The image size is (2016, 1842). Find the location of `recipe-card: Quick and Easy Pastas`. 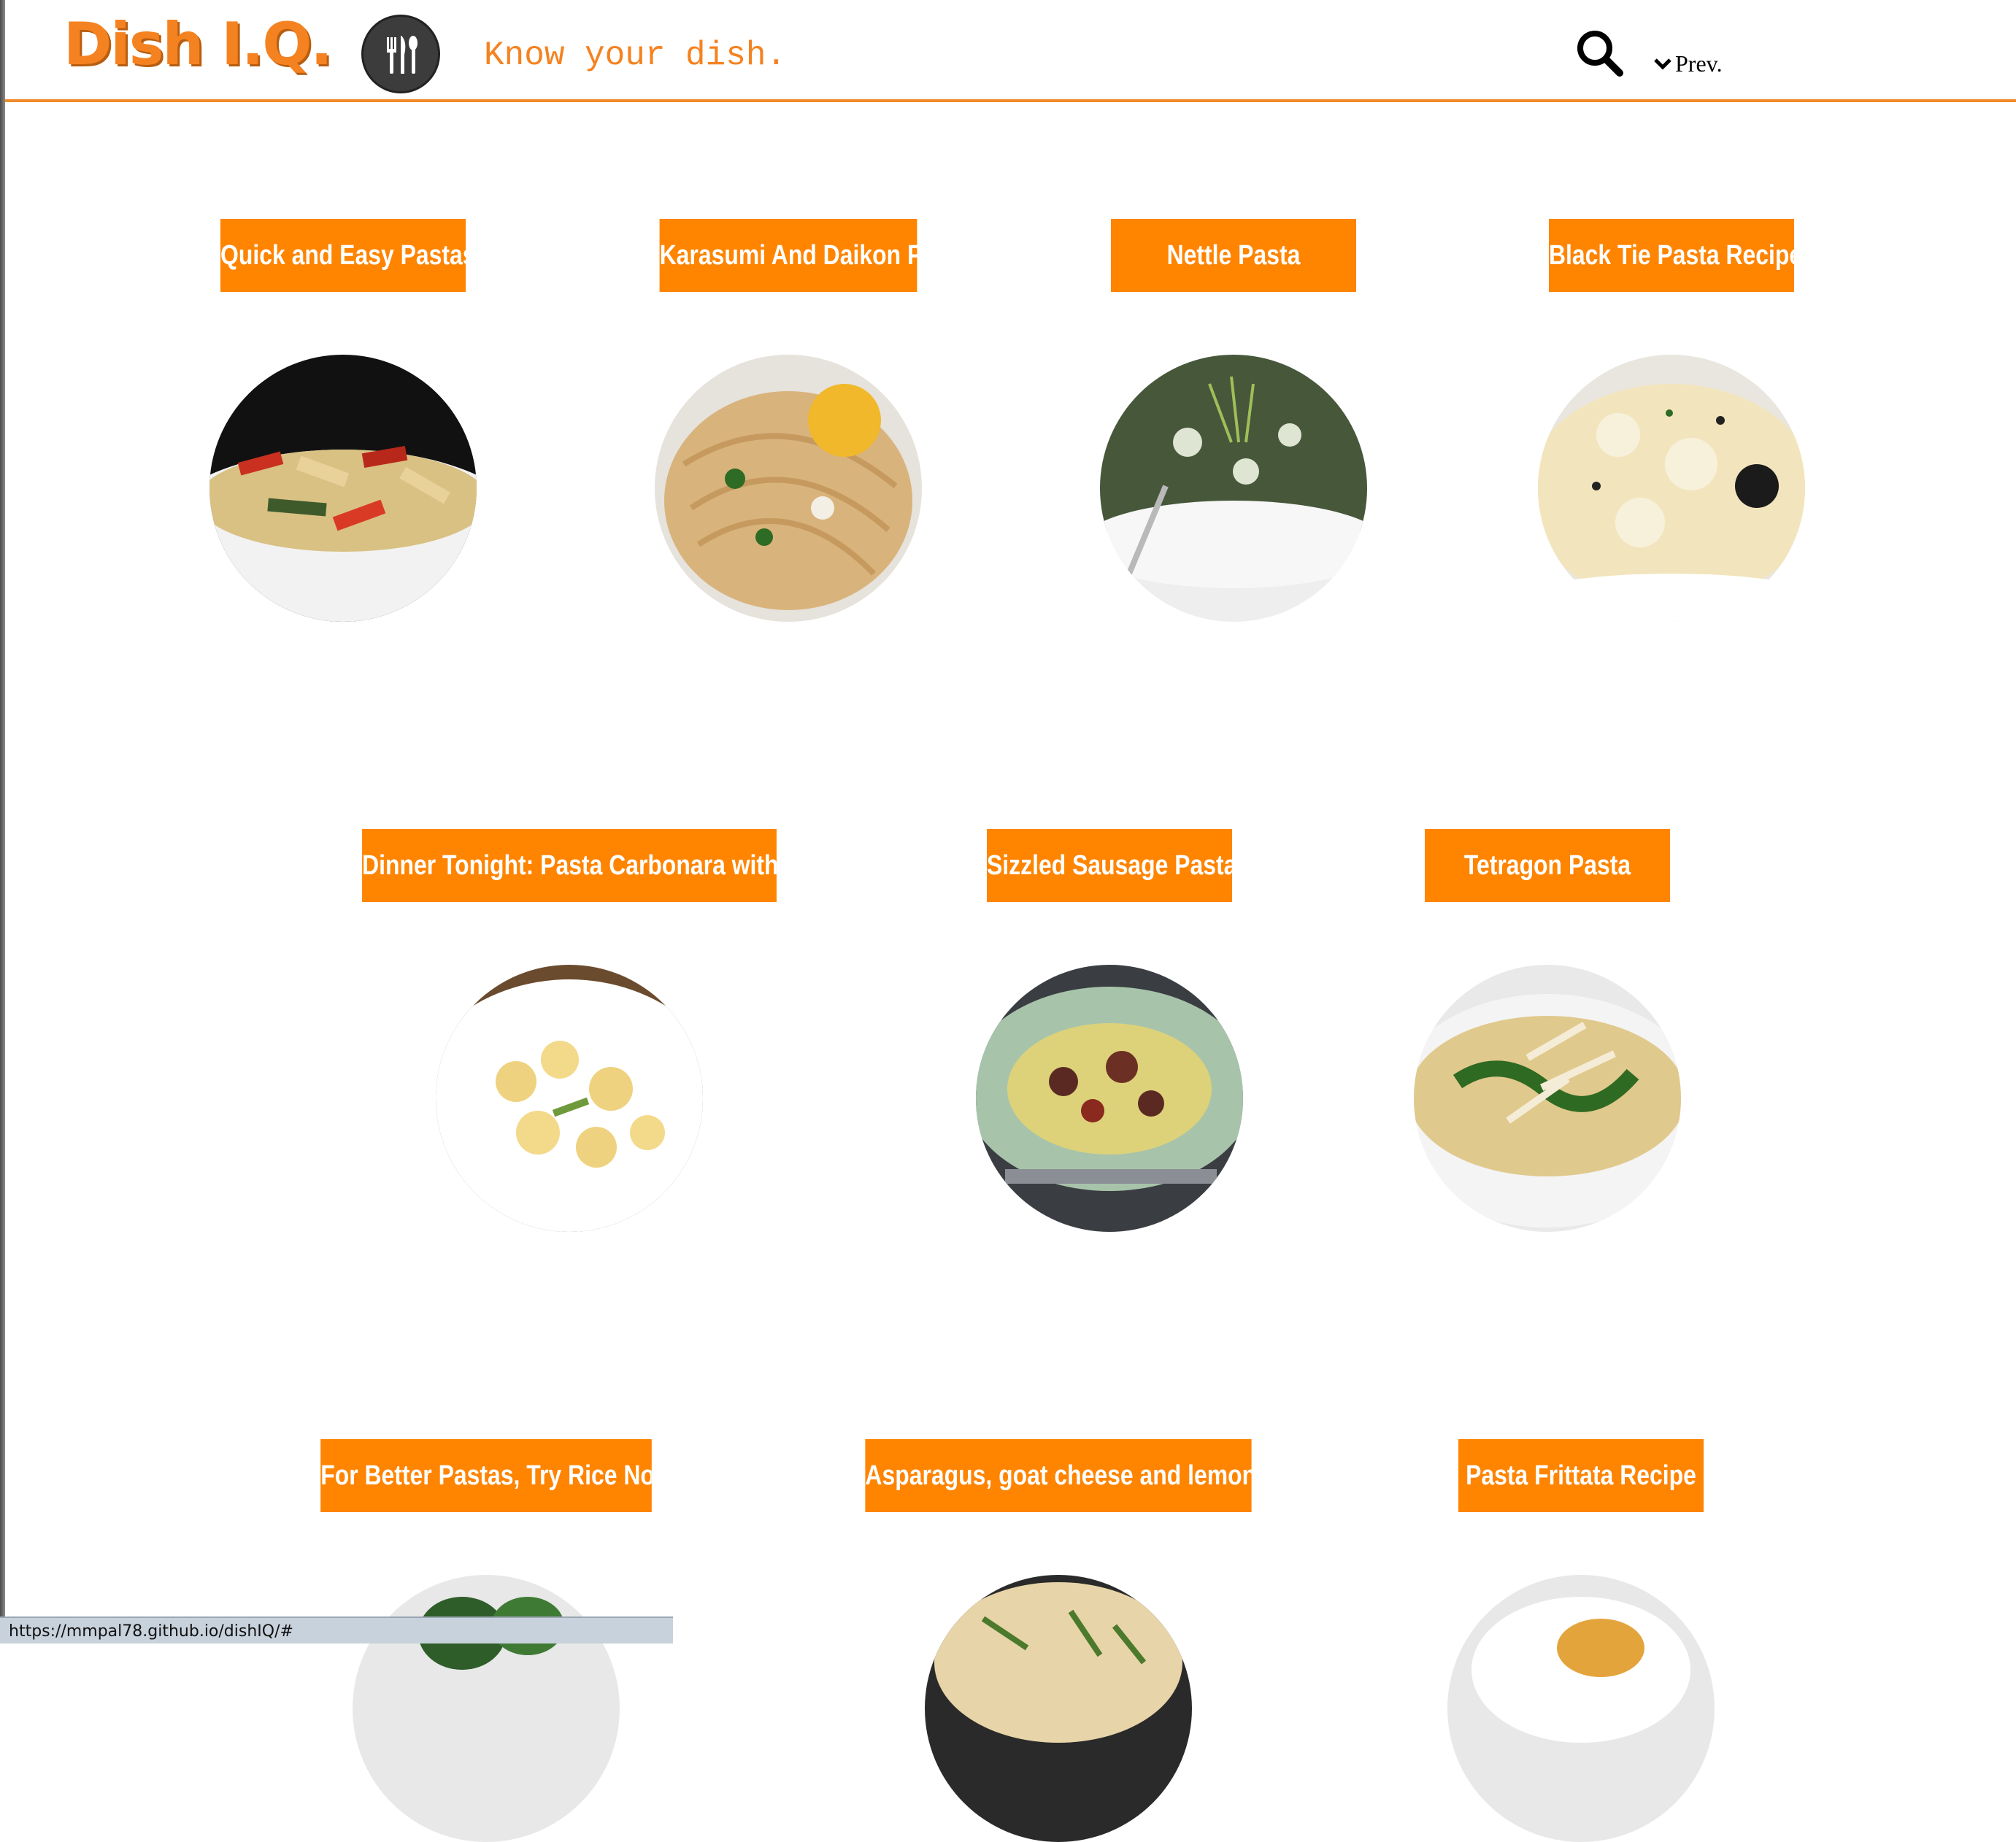

recipe-card: Quick and Easy Pastas is located at coordinates (343, 420).